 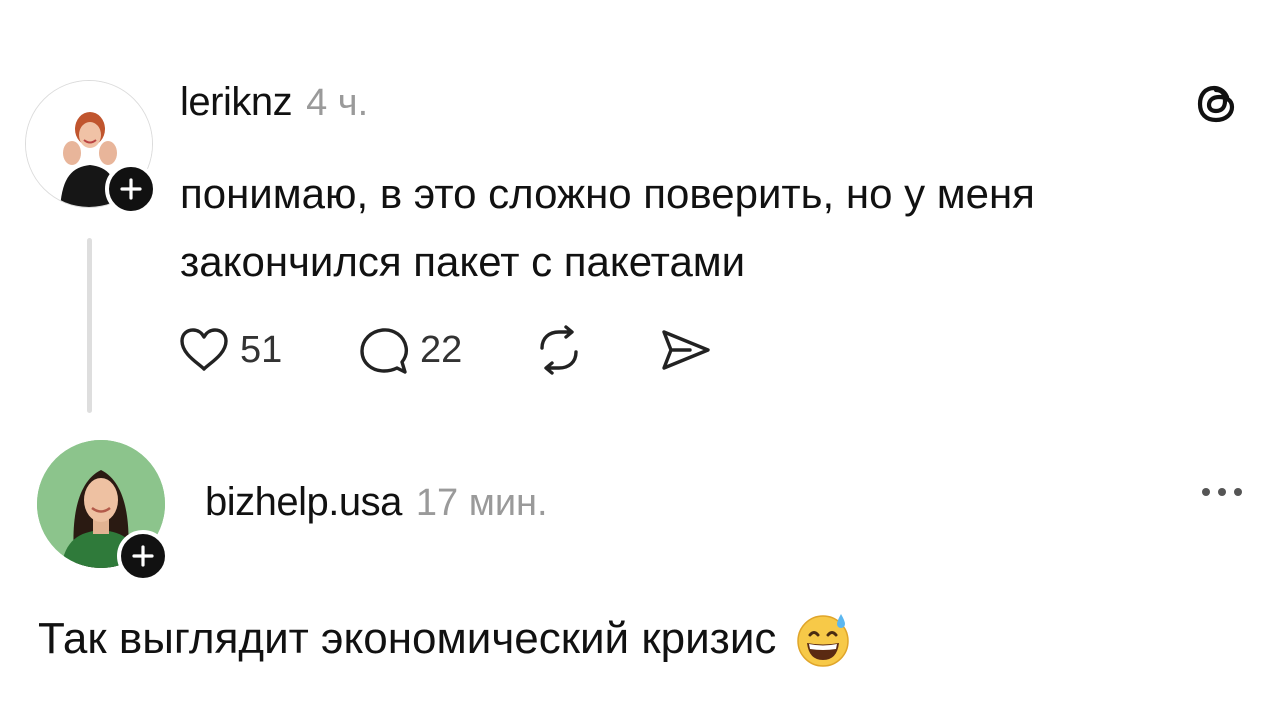 I want to click on repost-button, so click(x=595, y=350).